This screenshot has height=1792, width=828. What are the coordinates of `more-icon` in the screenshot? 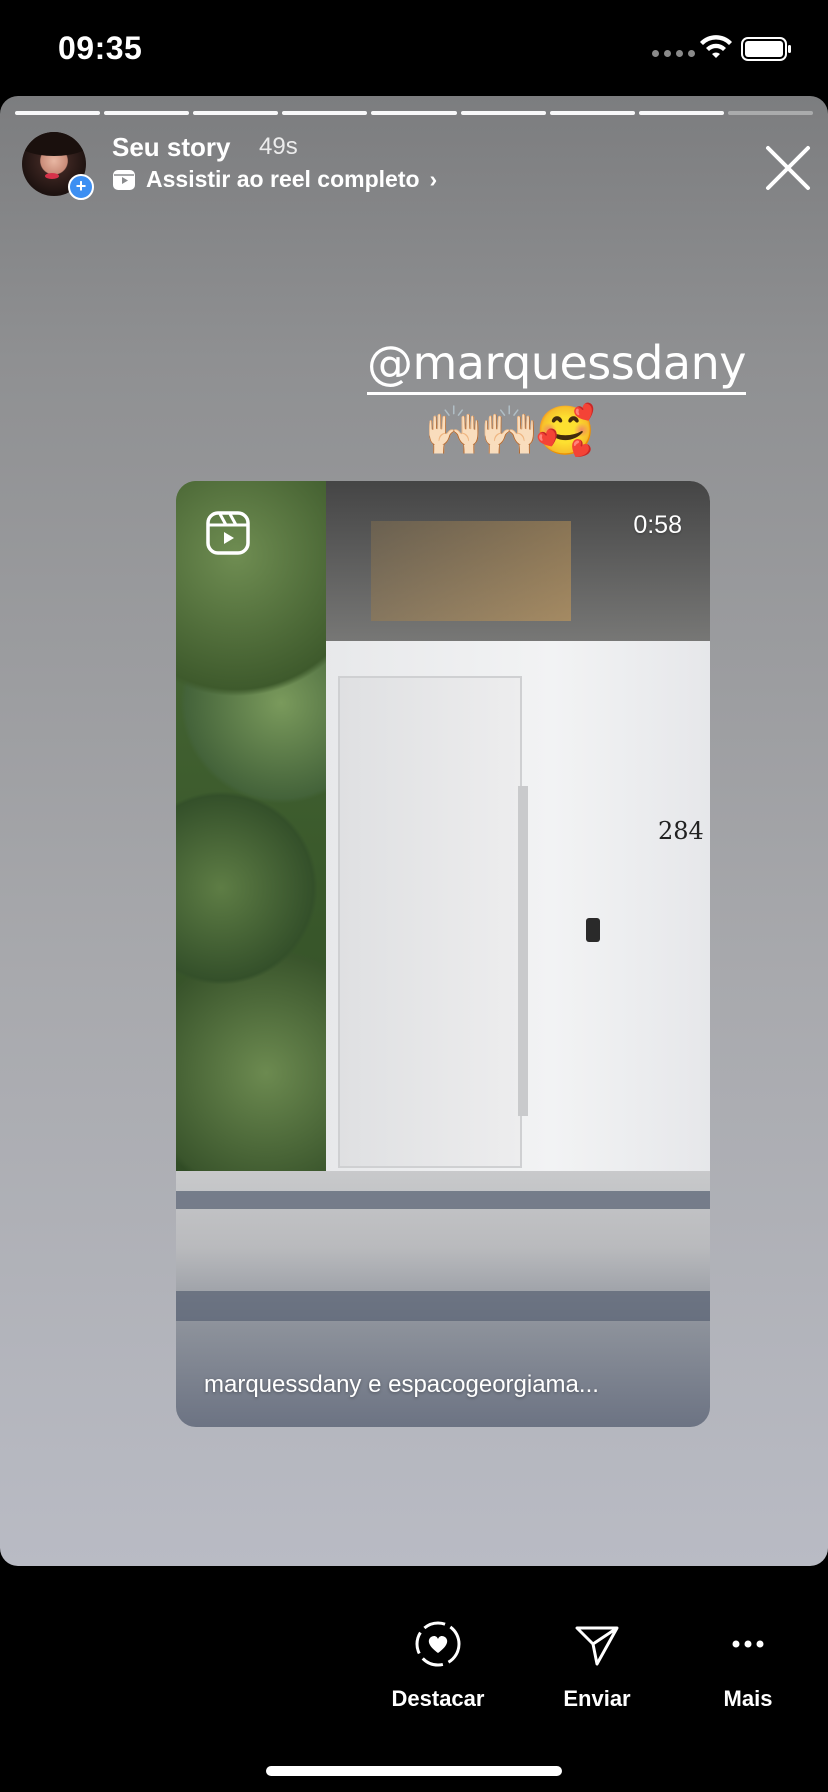 It's located at (748, 1644).